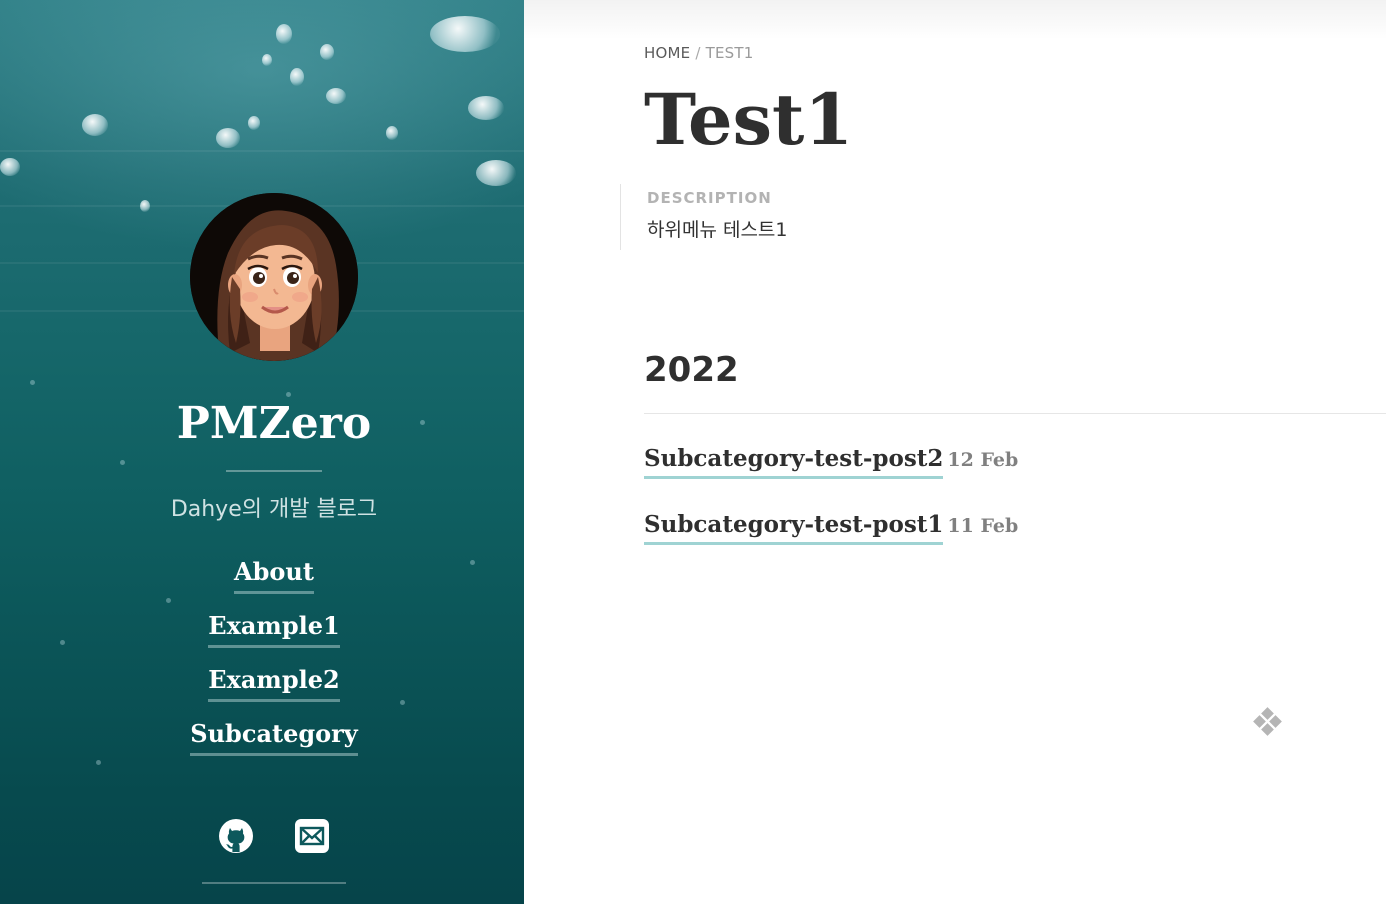  I want to click on nav-item: Example1, so click(262, 637).